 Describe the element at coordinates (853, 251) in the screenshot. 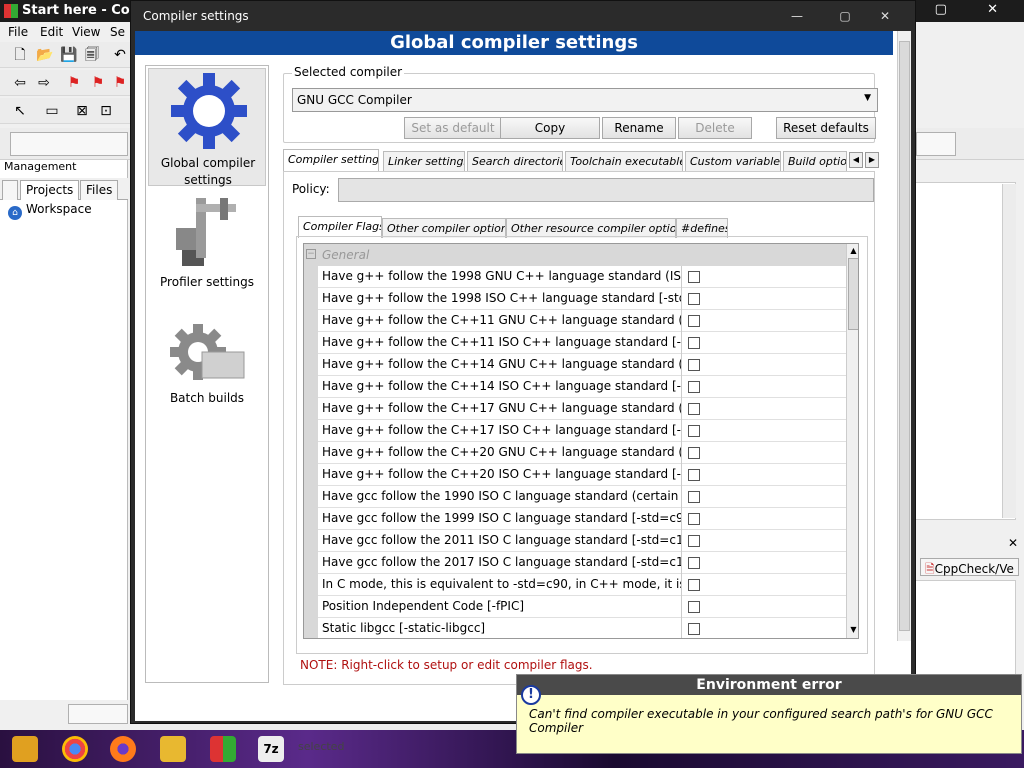

I see `scroll-up-icon: ▲` at that location.